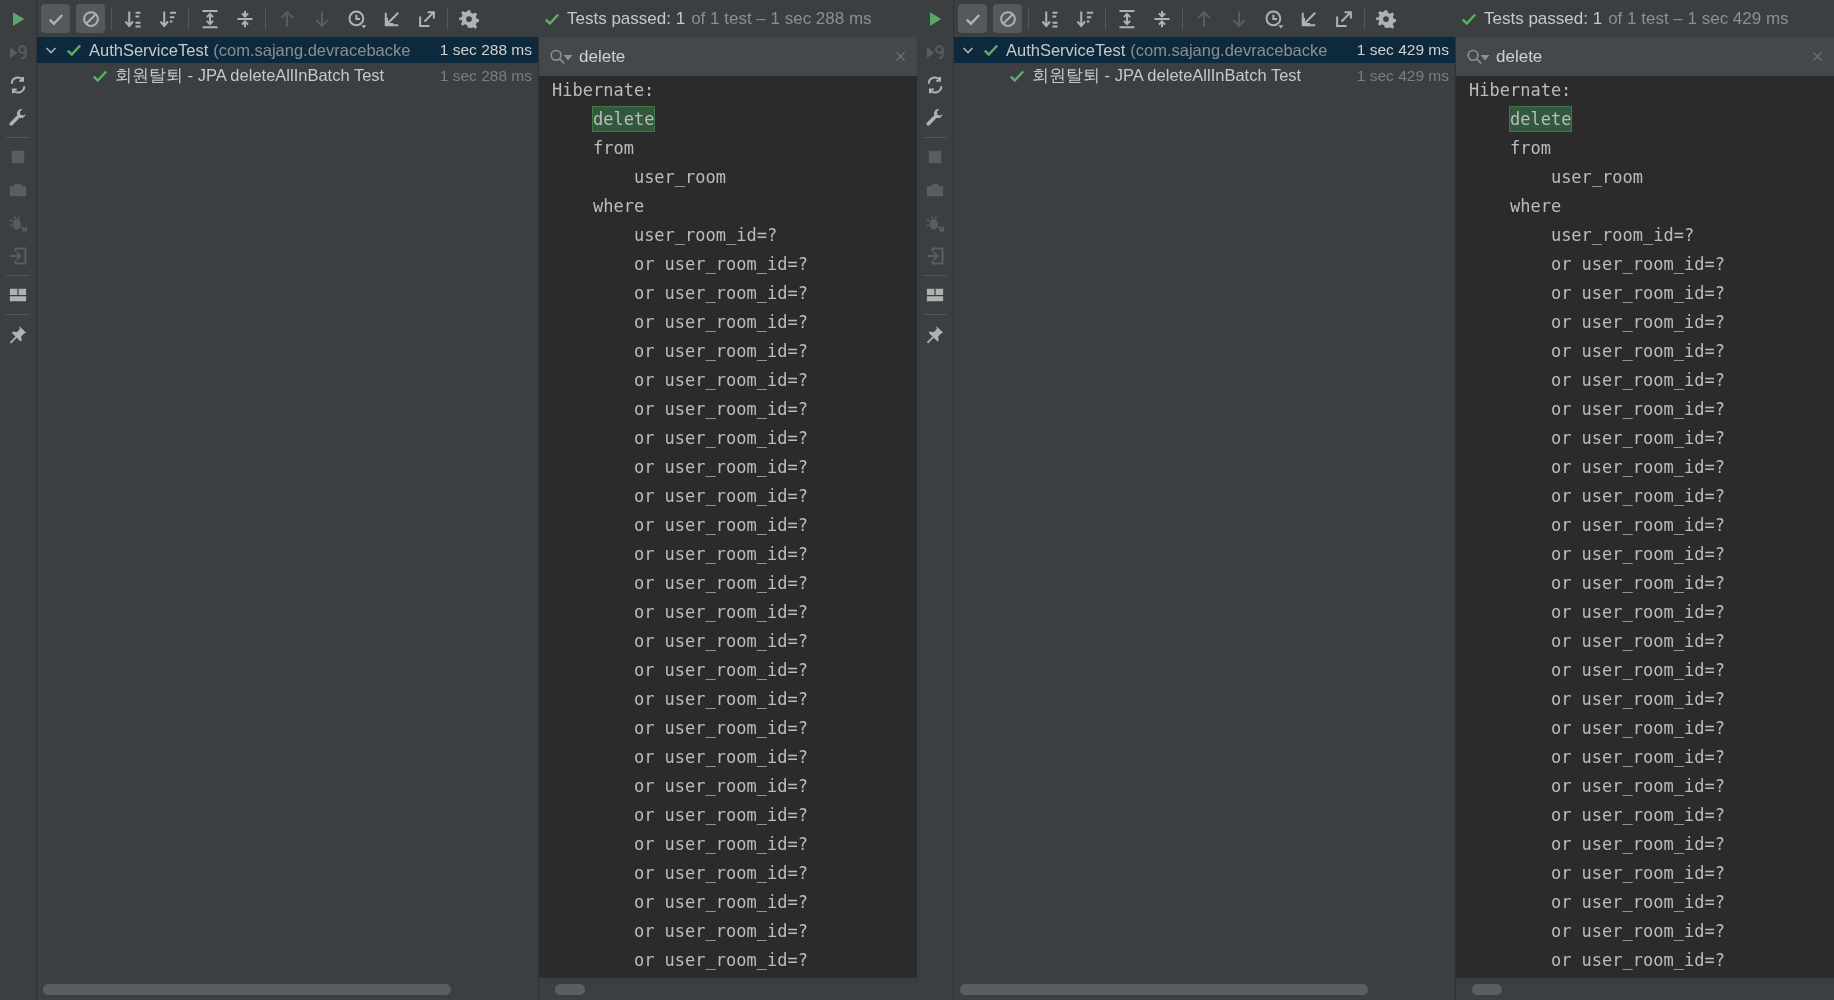 This screenshot has width=1834, height=1000. I want to click on package-name: (com.sajang.devracebacke, so click(312, 50).